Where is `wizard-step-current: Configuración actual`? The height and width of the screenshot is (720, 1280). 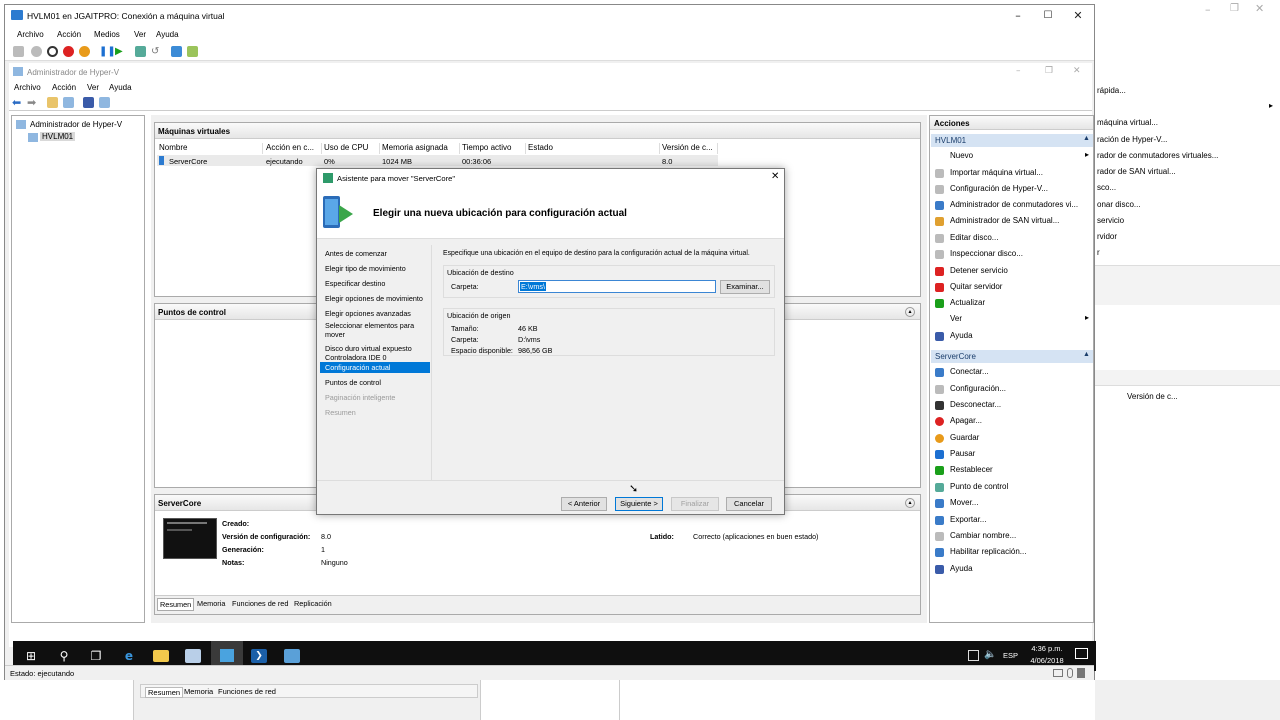
wizard-step-current: Configuración actual is located at coordinates (375, 367).